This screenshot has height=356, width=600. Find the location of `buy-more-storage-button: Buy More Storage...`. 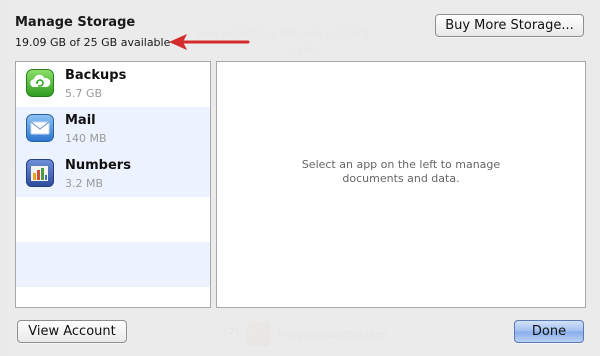

buy-more-storage-button: Buy More Storage... is located at coordinates (509, 25).